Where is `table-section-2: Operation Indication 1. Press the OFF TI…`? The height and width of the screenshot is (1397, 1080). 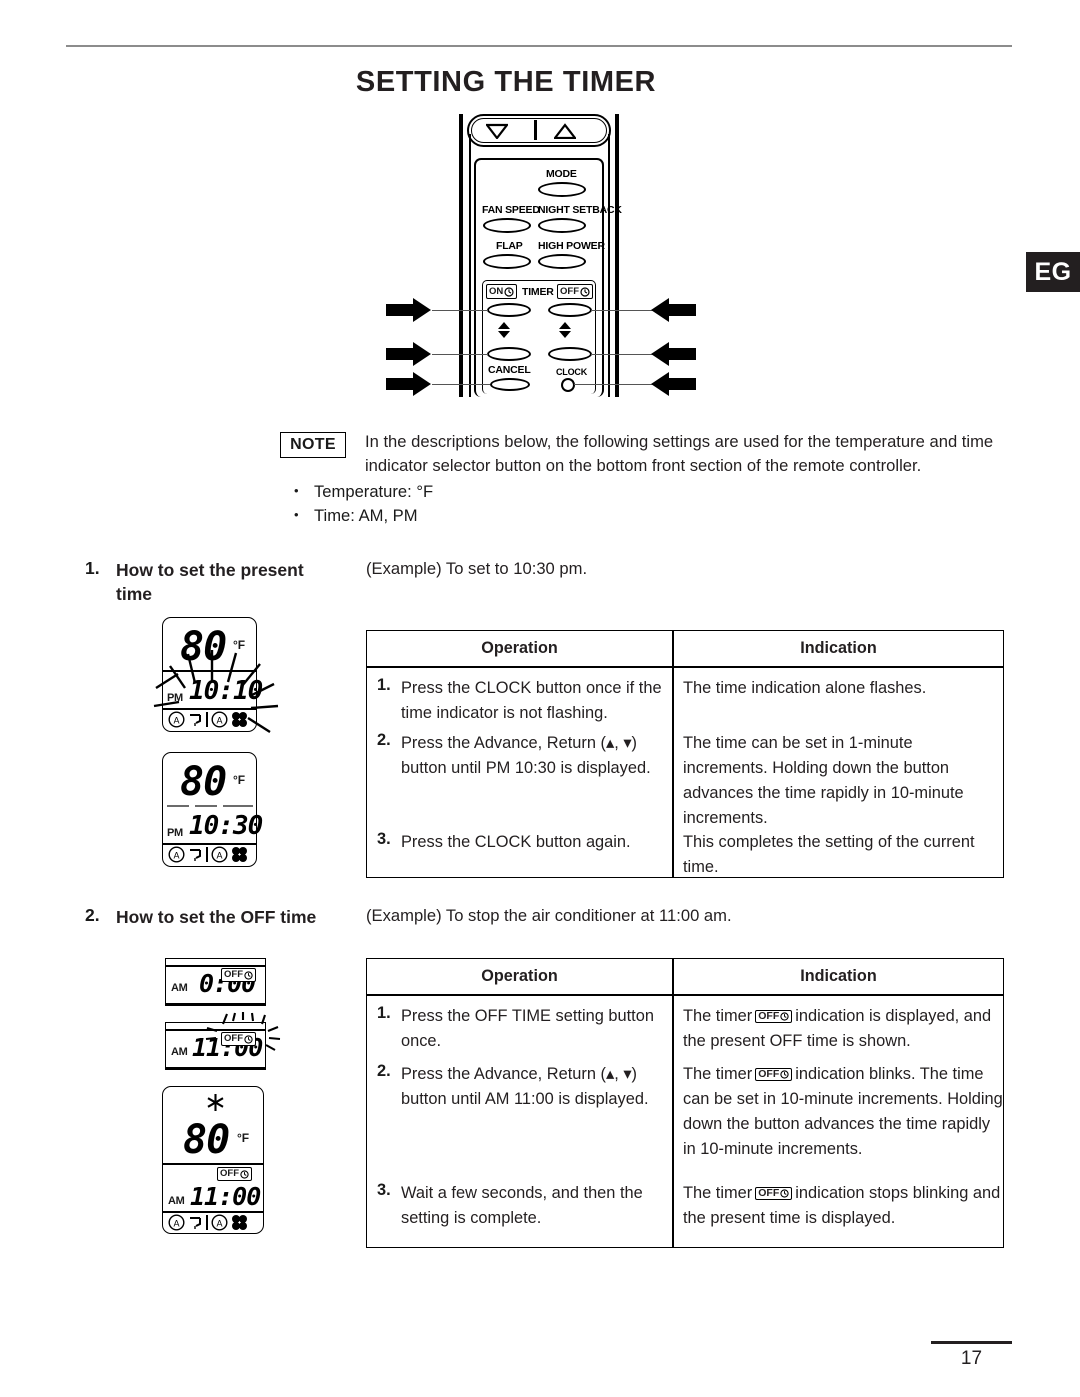
table-section-2: Operation Indication 1. Press the OFF TI… is located at coordinates (685, 1103).